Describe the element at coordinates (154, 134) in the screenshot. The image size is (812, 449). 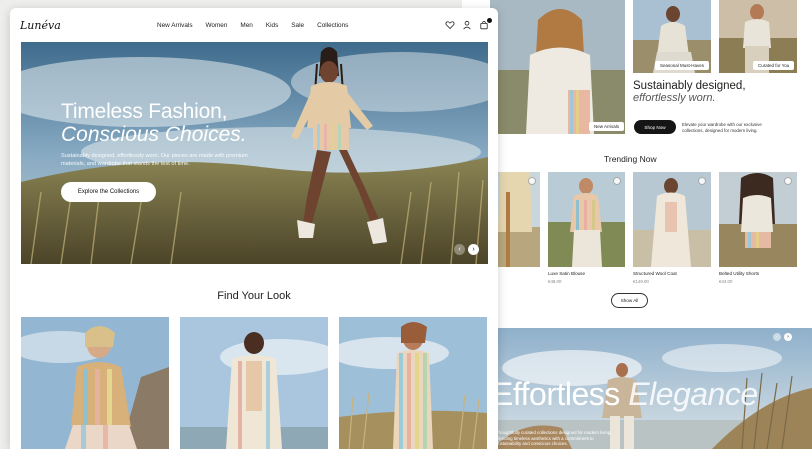
I see `hero-title-line2: Conscious Choices.` at that location.